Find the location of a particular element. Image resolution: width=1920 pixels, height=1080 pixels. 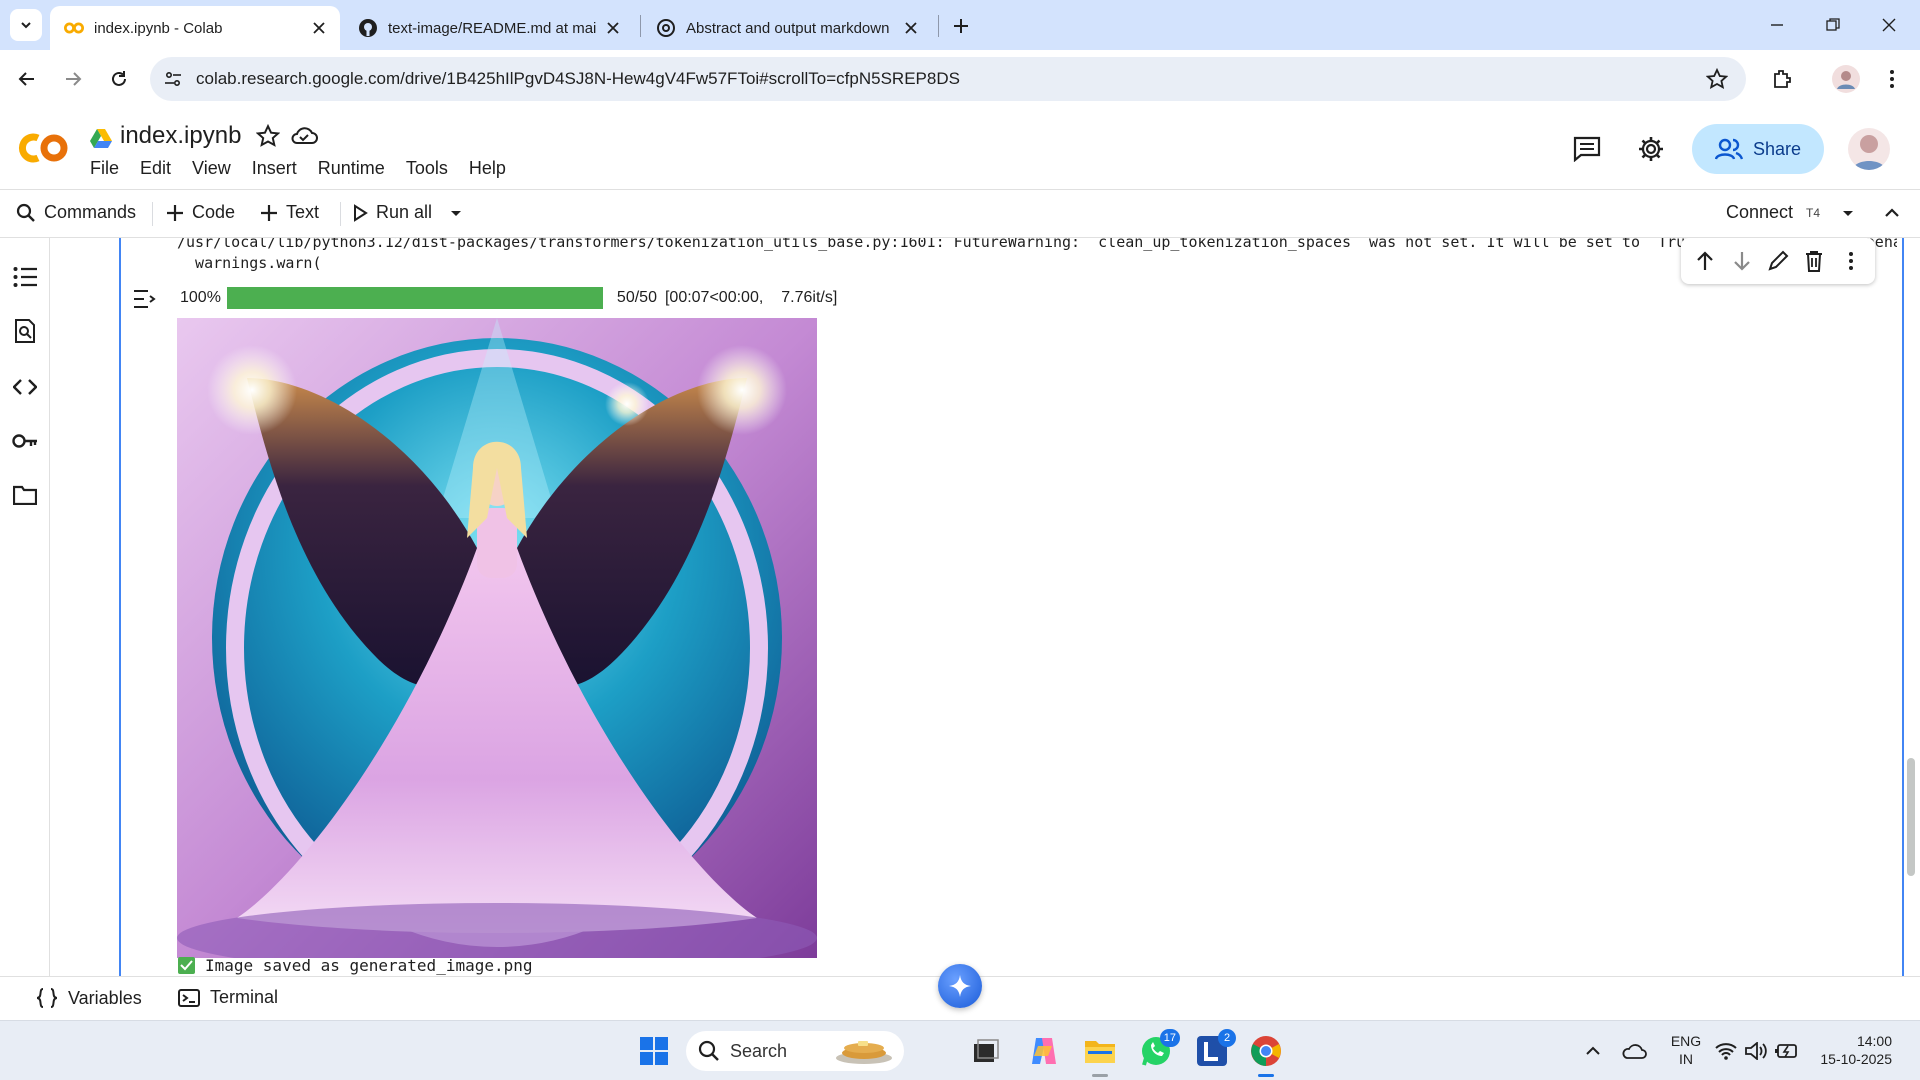

output-actions-icon is located at coordinates (145, 300).